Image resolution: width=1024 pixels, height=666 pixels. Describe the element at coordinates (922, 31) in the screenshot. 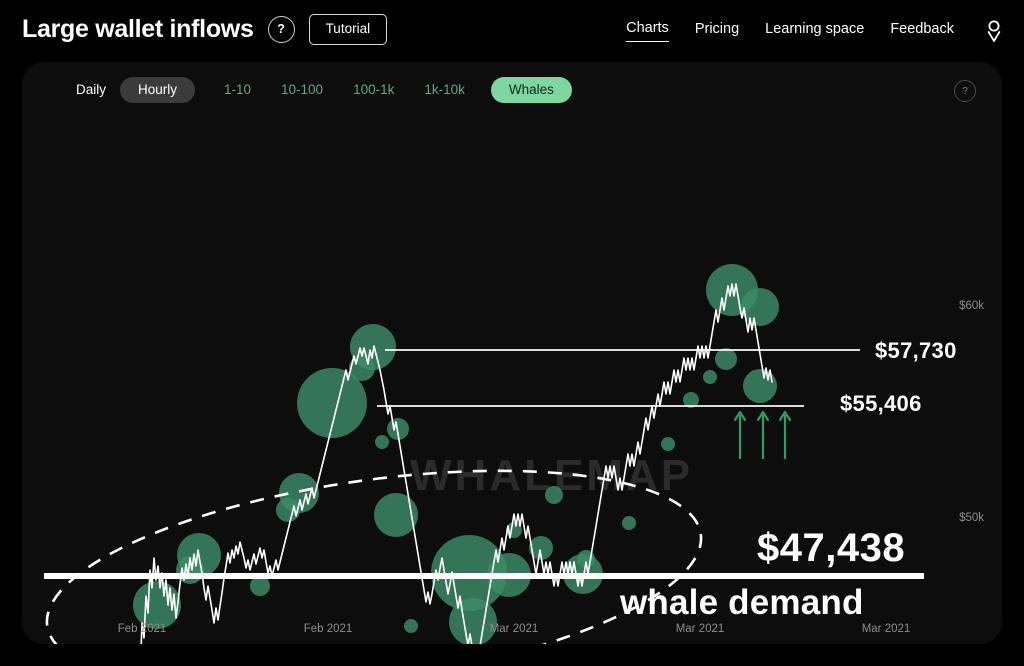

I see `nav-item-feedback: Feedback` at that location.